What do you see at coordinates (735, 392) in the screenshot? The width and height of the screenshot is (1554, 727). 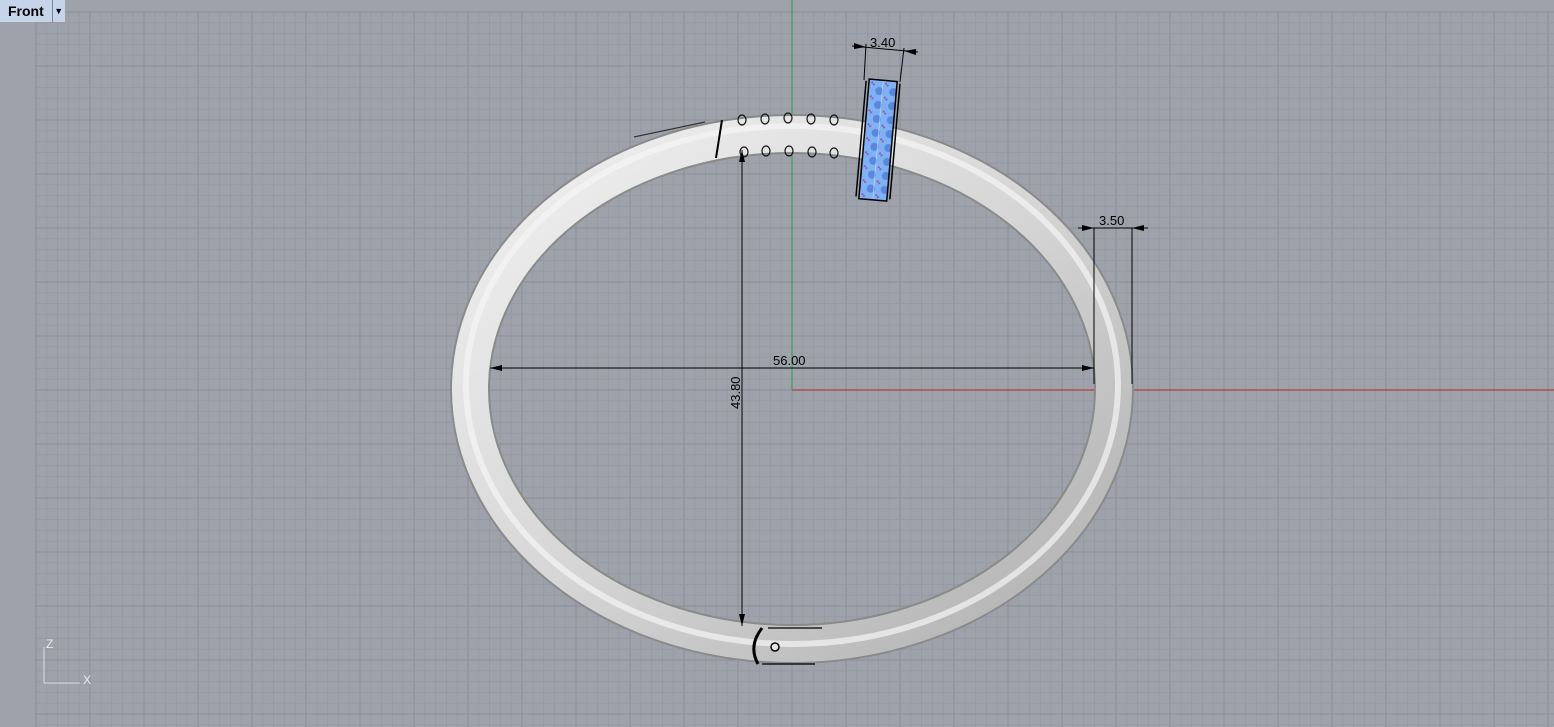 I see `dimension-height-label: 43.80` at bounding box center [735, 392].